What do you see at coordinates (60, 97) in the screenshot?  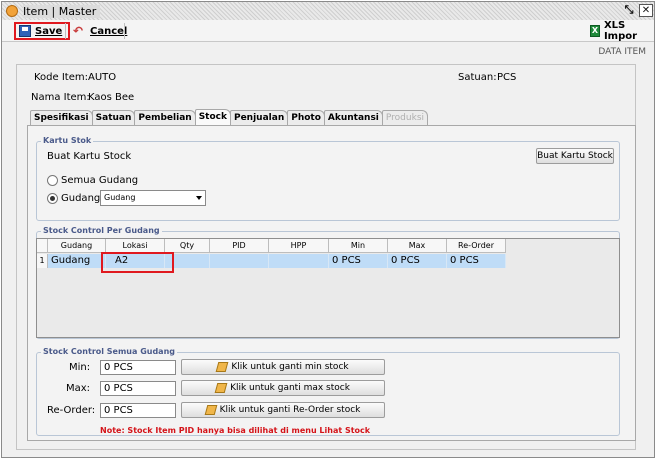 I see `nama-item-label: Nama Item:` at bounding box center [60, 97].